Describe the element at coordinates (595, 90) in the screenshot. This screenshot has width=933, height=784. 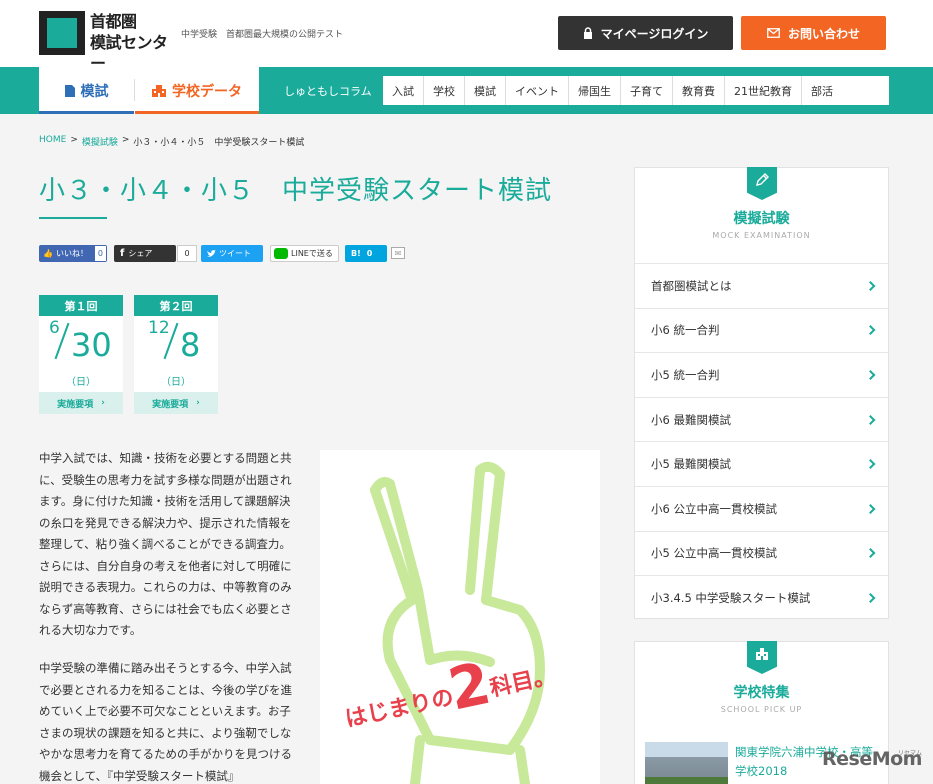
I see `category-item: 帰国生` at that location.